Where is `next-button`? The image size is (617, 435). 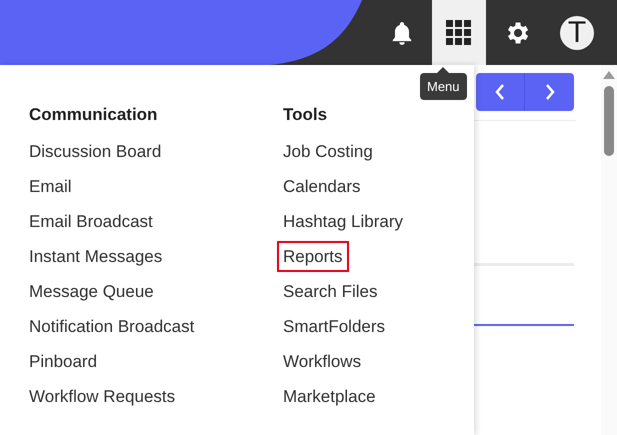 next-button is located at coordinates (549, 92).